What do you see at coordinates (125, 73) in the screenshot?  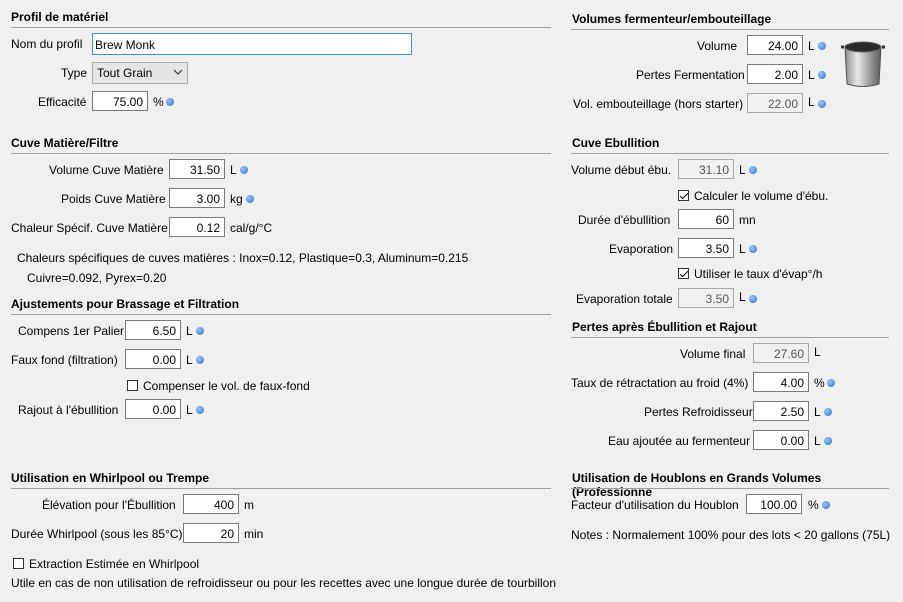 I see `type-select-value: Tout Grain` at bounding box center [125, 73].